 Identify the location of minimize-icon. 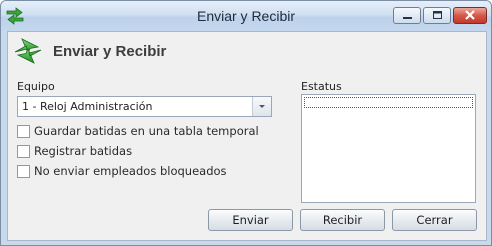
(407, 18).